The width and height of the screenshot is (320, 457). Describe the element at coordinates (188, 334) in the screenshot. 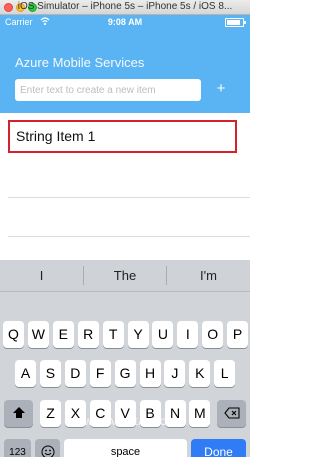

I see `key-i: I` at that location.